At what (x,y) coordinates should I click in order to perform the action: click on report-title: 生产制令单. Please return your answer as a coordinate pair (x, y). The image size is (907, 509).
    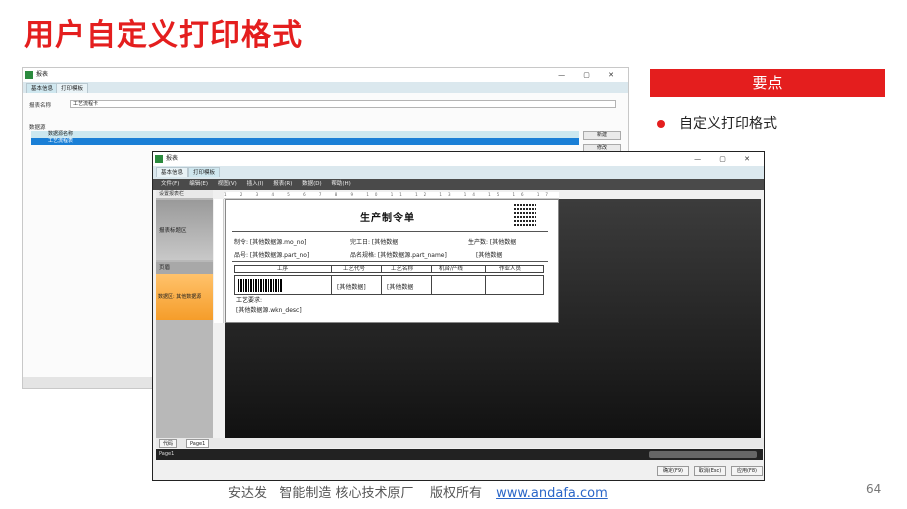
    Looking at the image, I should click on (387, 216).